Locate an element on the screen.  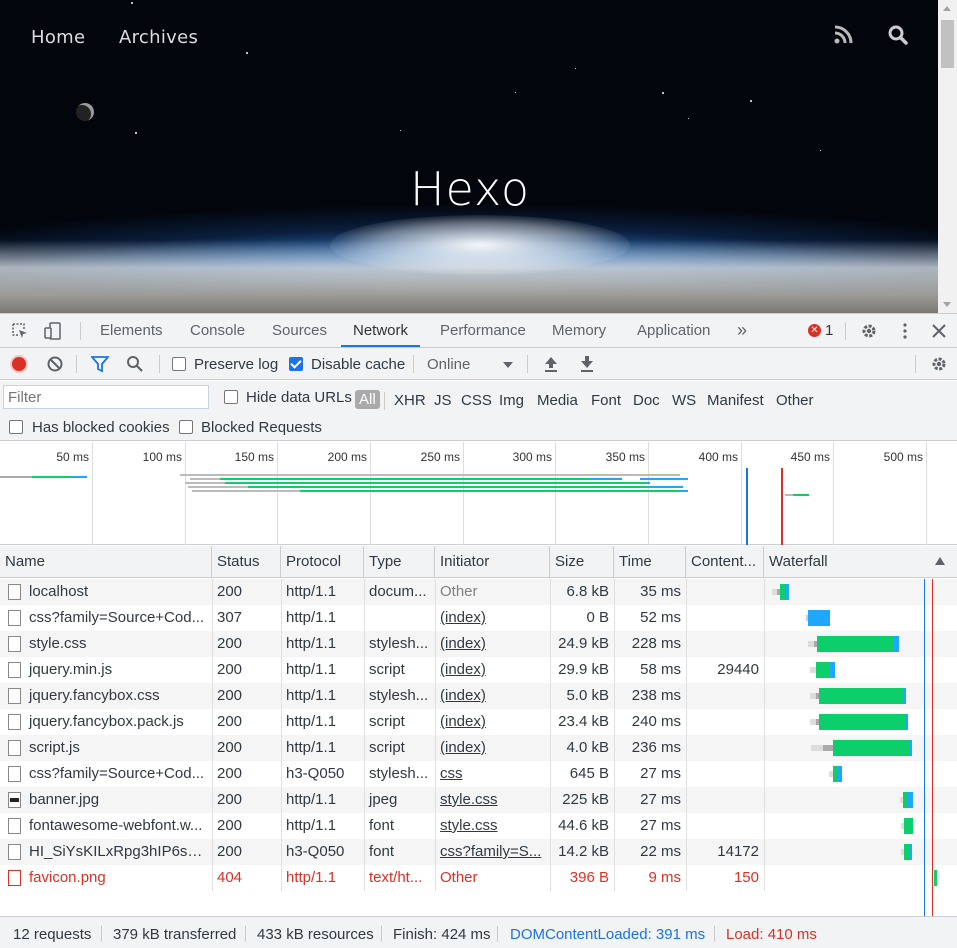
scroll-up-icon is located at coordinates (947, 8).